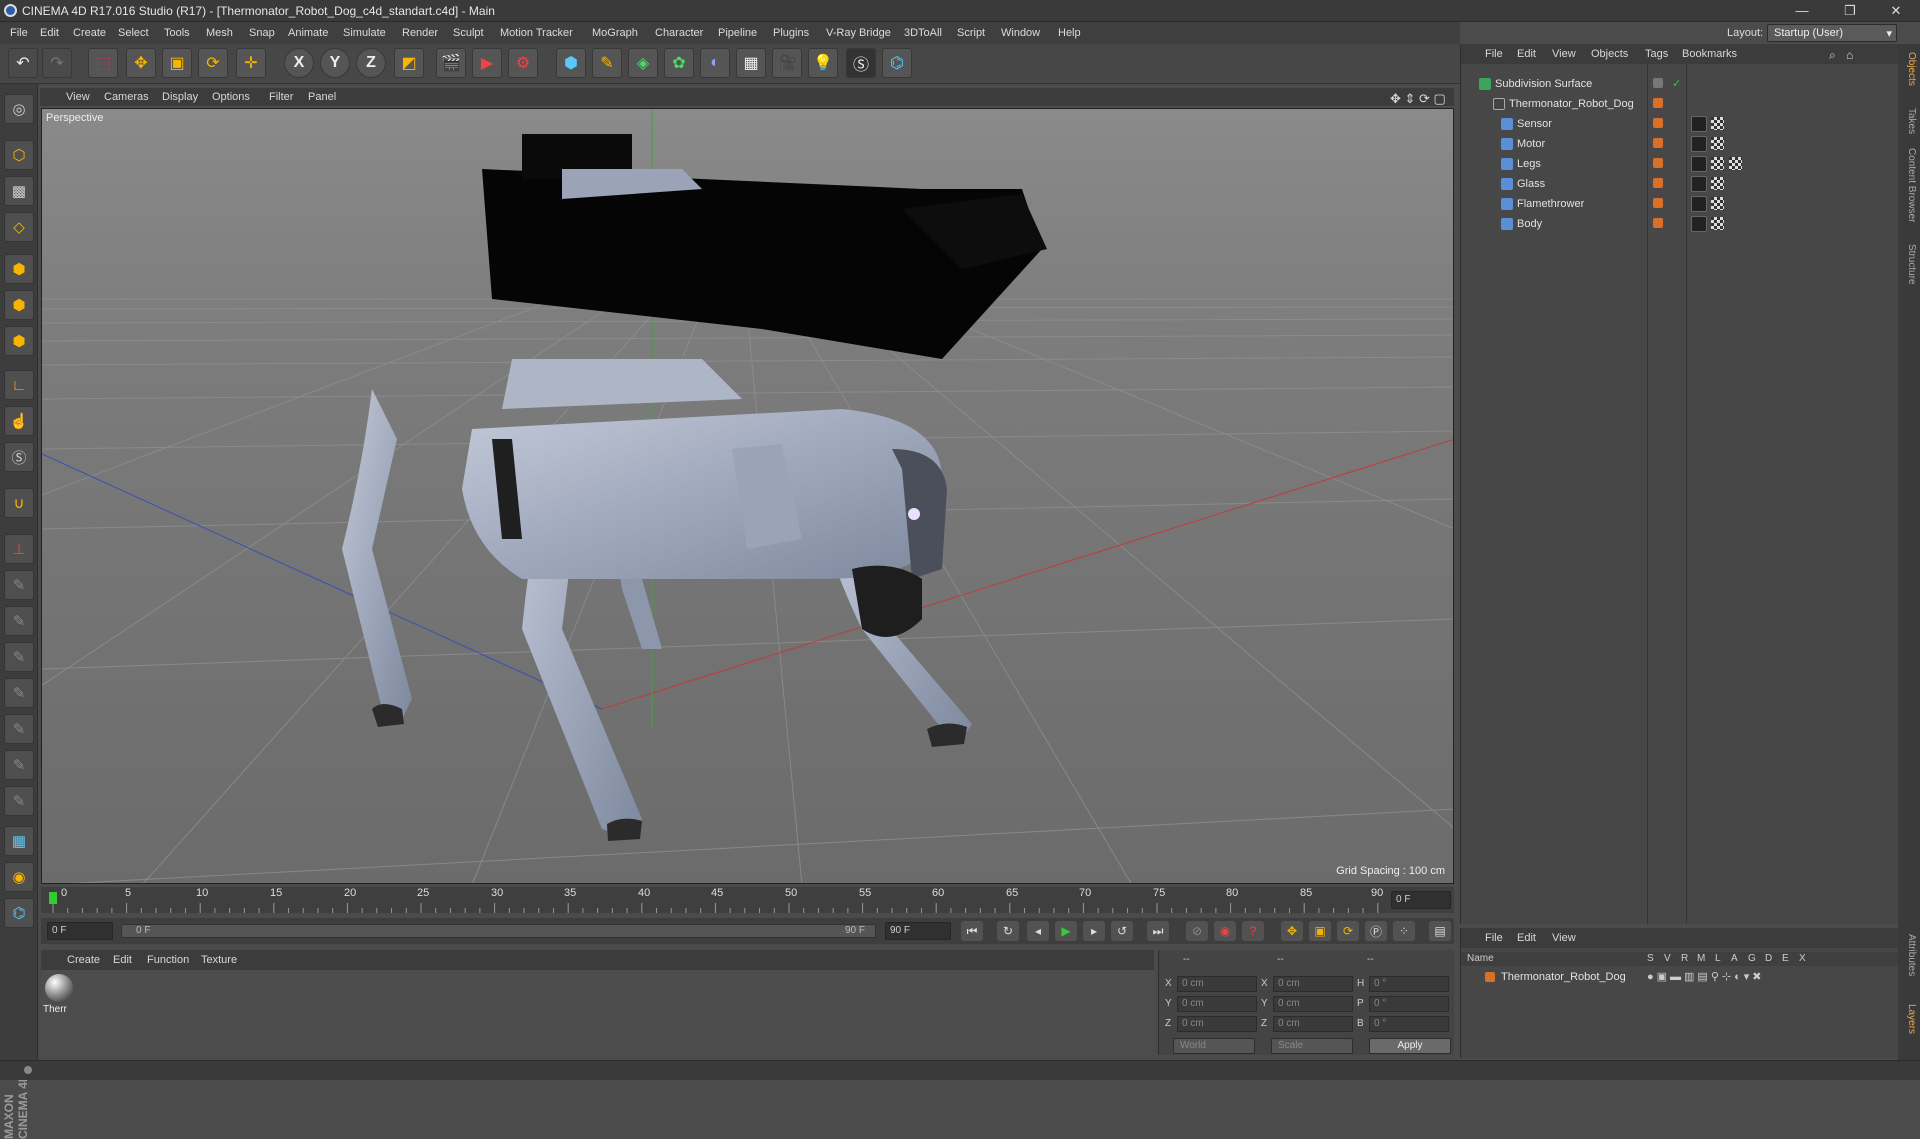 The width and height of the screenshot is (1920, 1139). I want to click on sculpt-inflate-icon: ✎, so click(19, 765).